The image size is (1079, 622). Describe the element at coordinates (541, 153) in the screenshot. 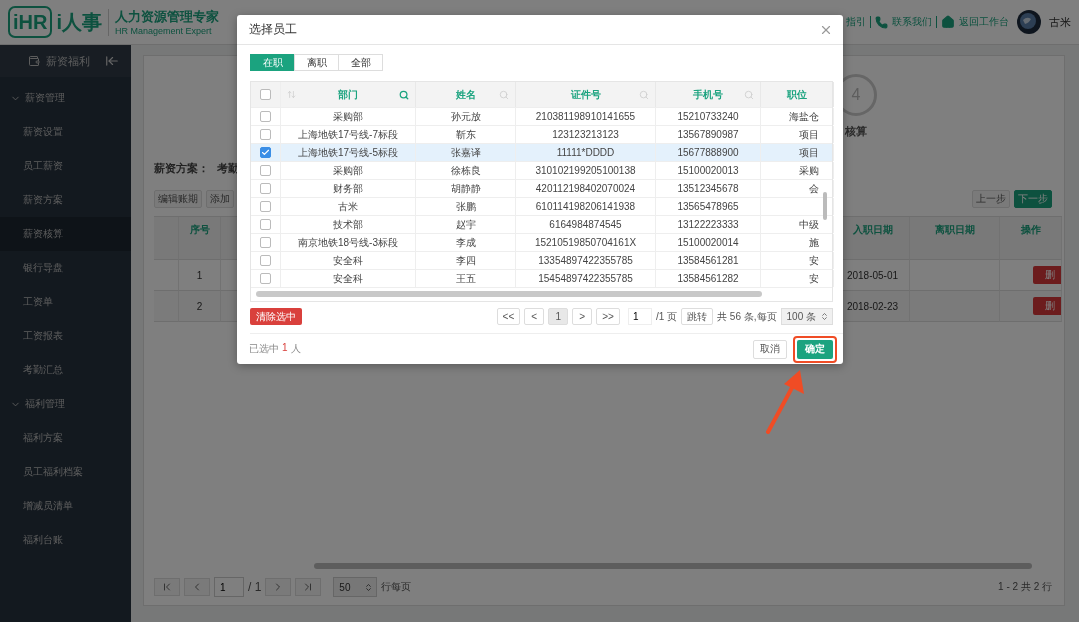

I see `table-row: 上海地铁17号线-5标段 张嘉译 11111*DDDD 15677888900 项目` at that location.